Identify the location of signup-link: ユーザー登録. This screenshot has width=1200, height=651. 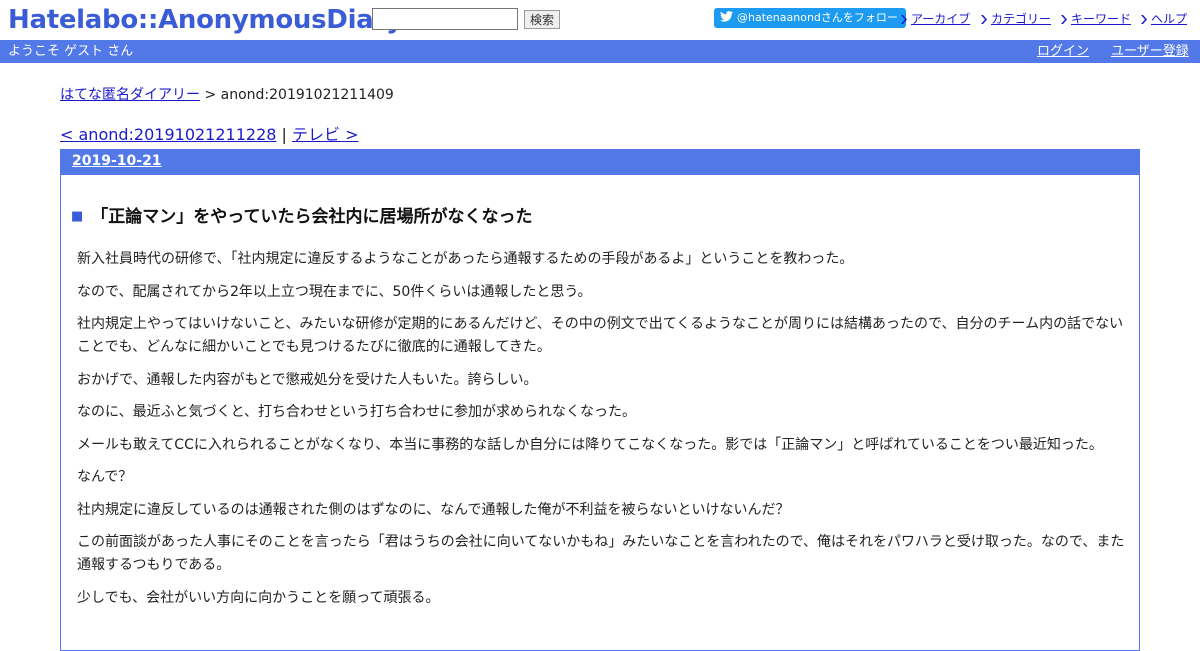
(1150, 51).